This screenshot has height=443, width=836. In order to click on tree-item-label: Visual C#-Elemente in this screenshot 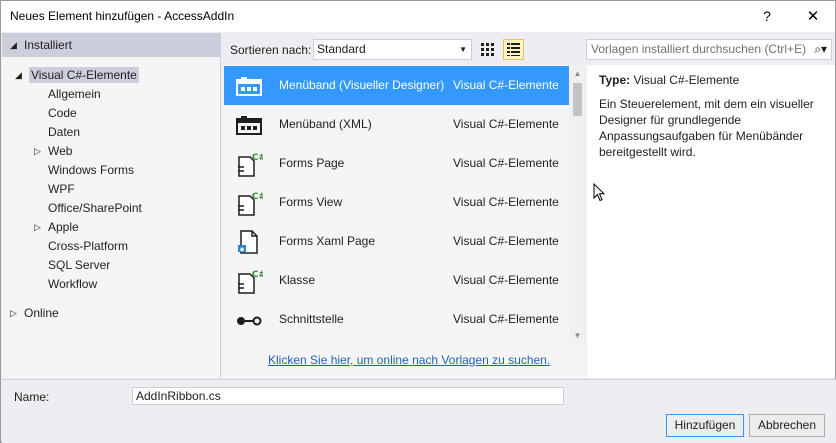, I will do `click(84, 75)`.